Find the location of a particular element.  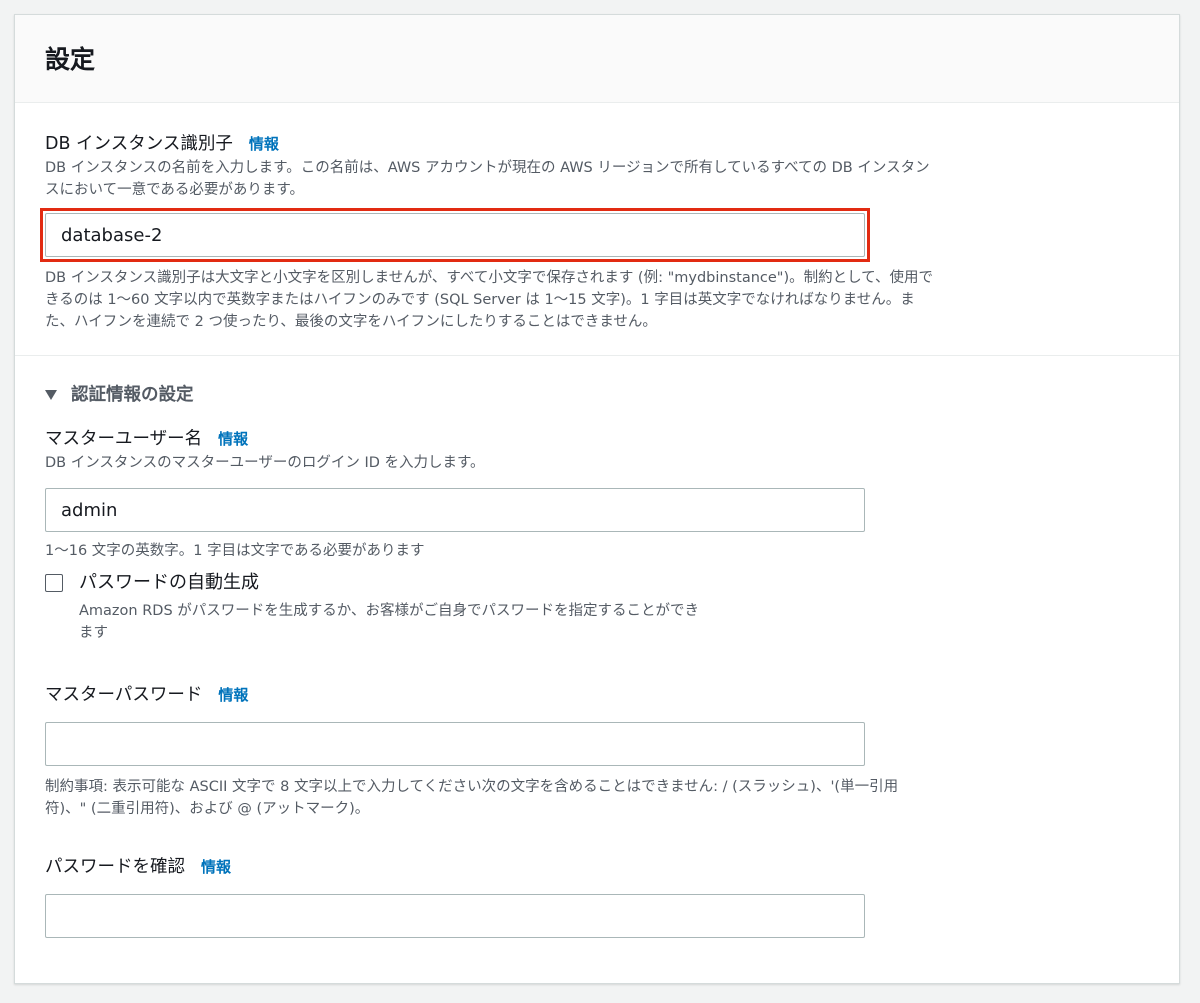

db-identifier-label-row: DB インスタンス識別子 情報 is located at coordinates (597, 144).